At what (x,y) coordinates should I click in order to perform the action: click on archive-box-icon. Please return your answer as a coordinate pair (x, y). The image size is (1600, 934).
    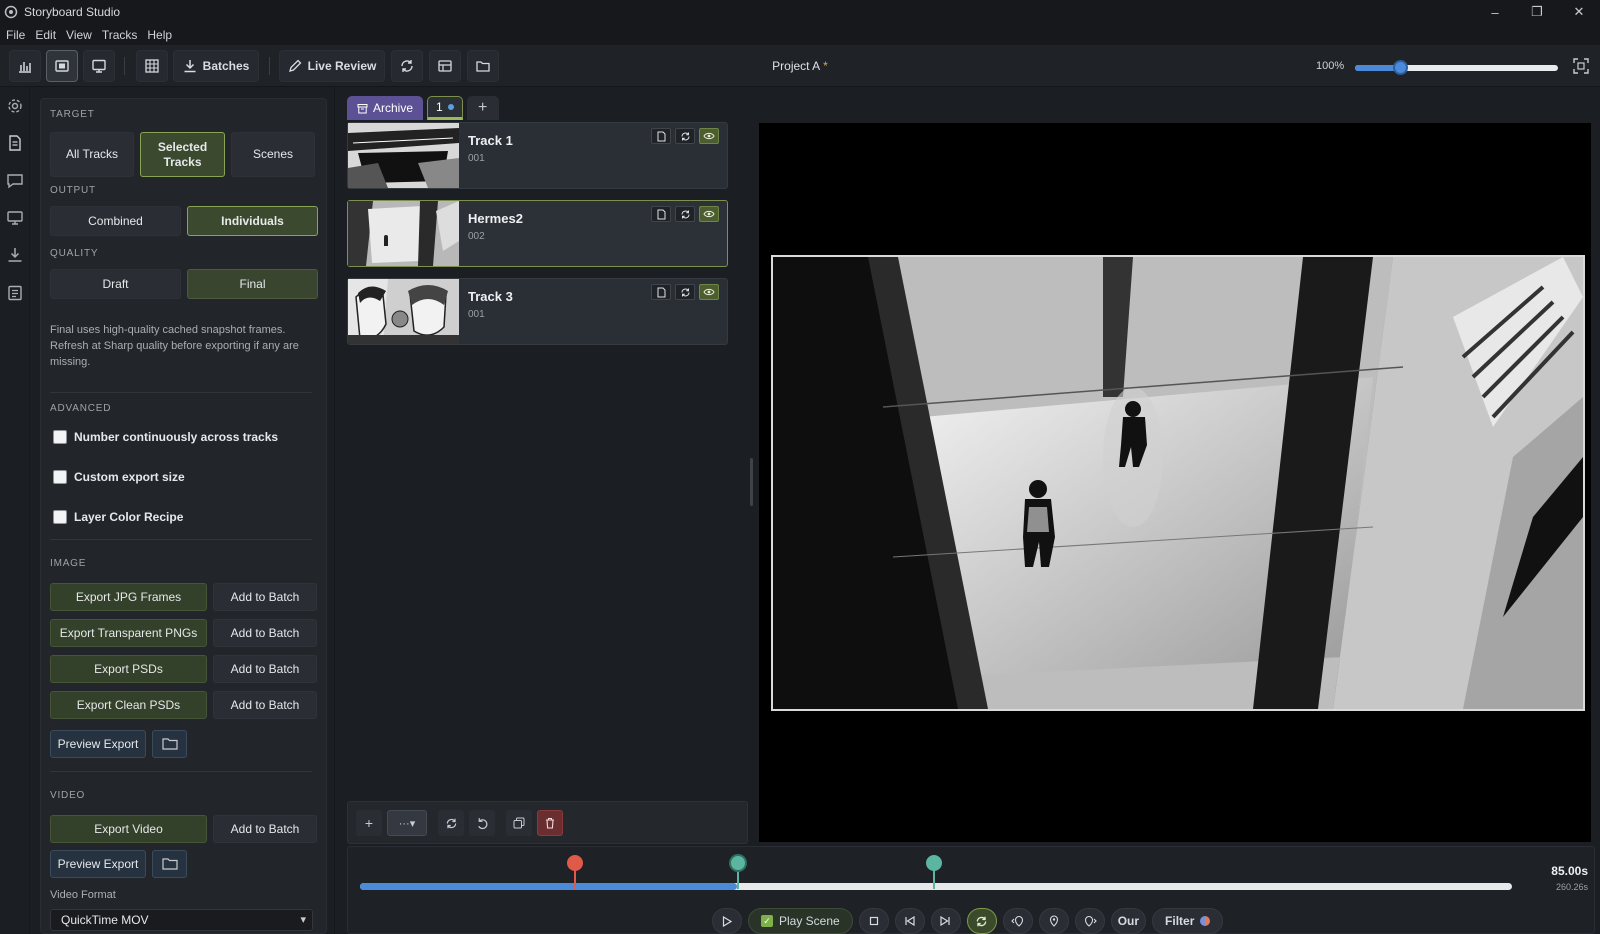
    Looking at the image, I should click on (362, 108).